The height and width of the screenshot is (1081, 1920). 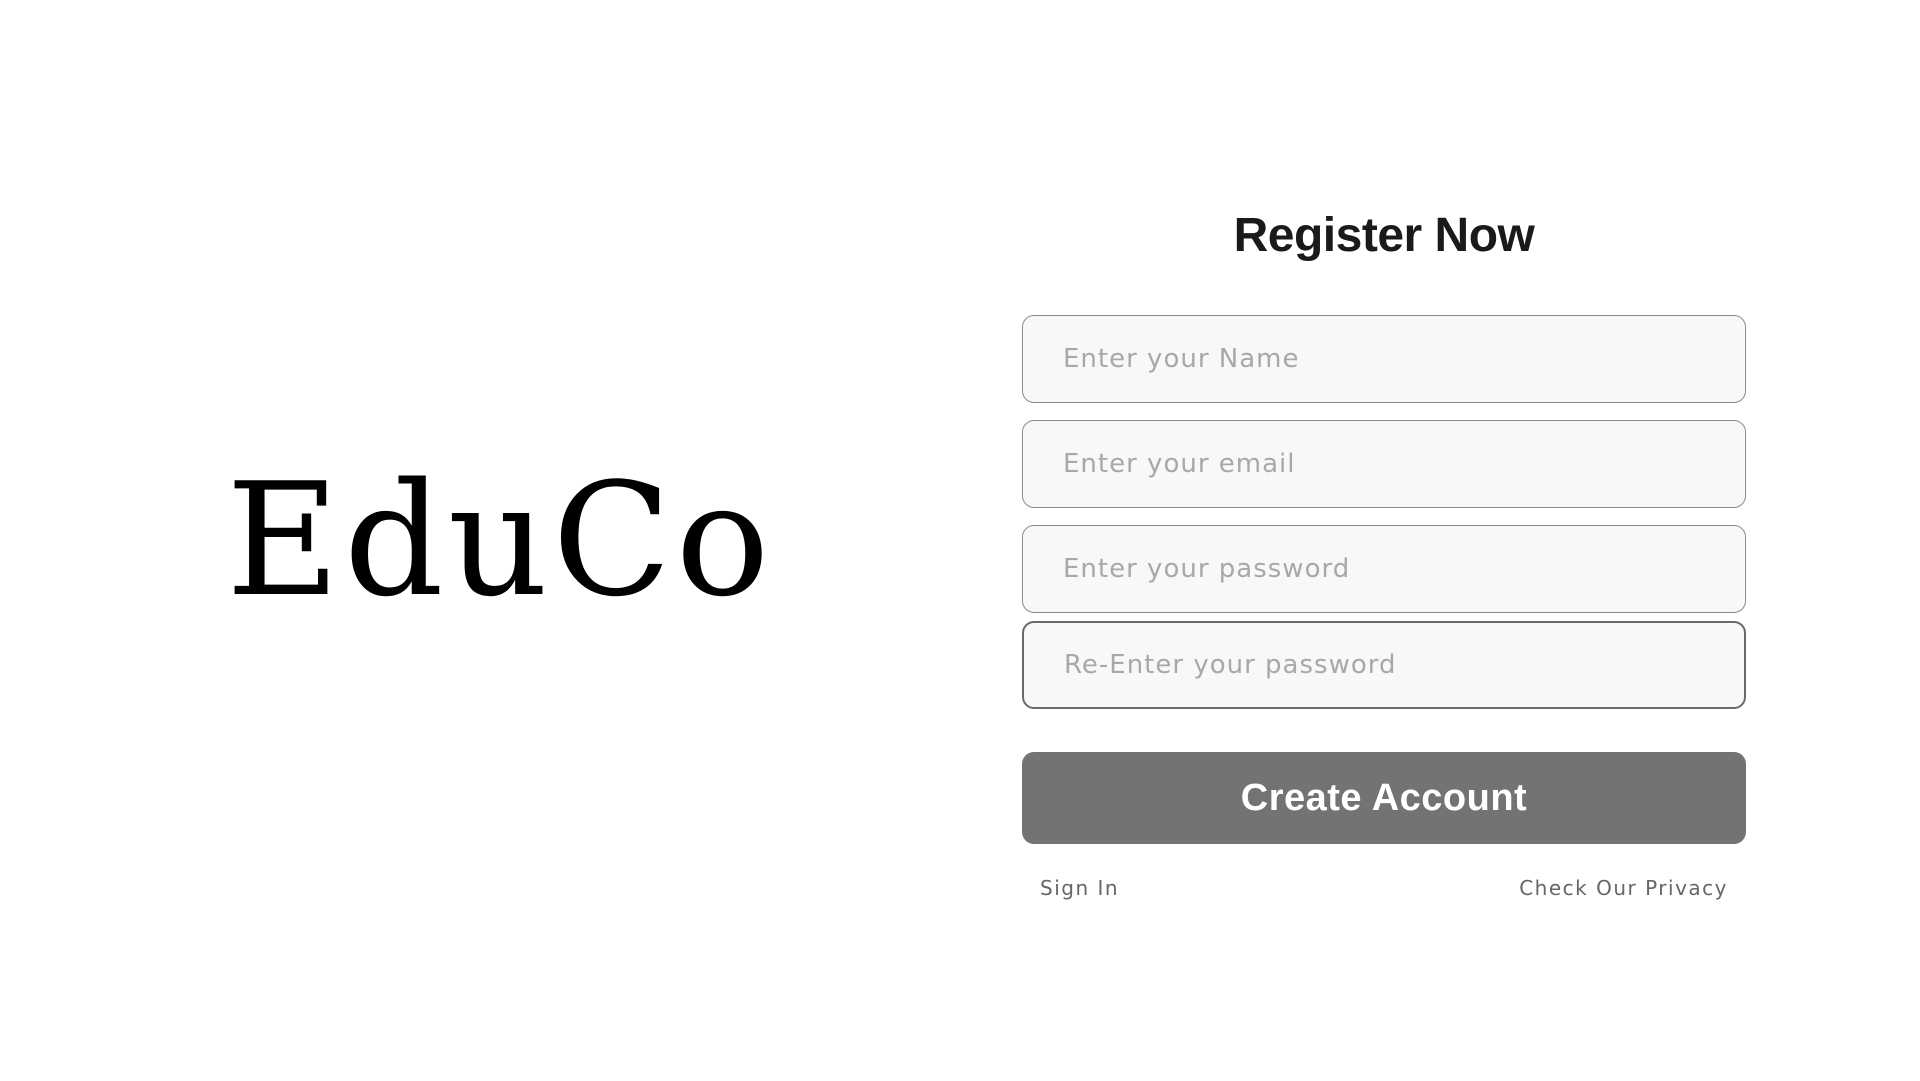 What do you see at coordinates (1384, 665) in the screenshot?
I see `confirm-password-field` at bounding box center [1384, 665].